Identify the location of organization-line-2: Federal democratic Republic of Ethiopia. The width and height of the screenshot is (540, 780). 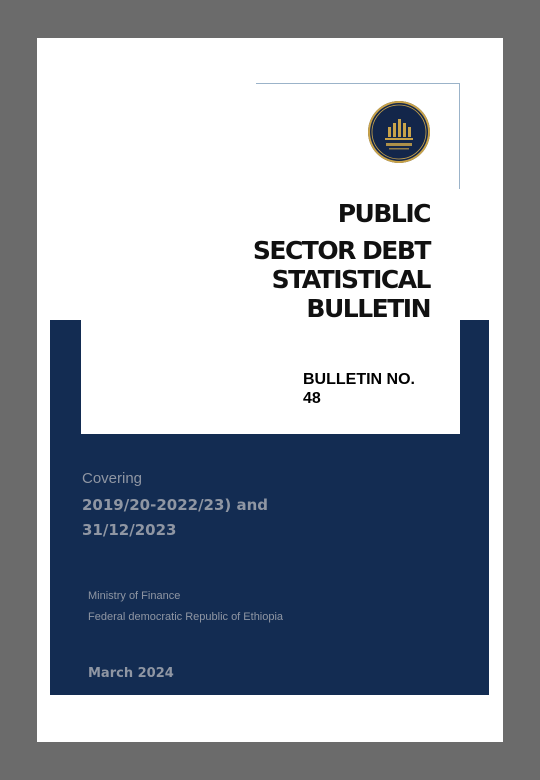
(186, 617).